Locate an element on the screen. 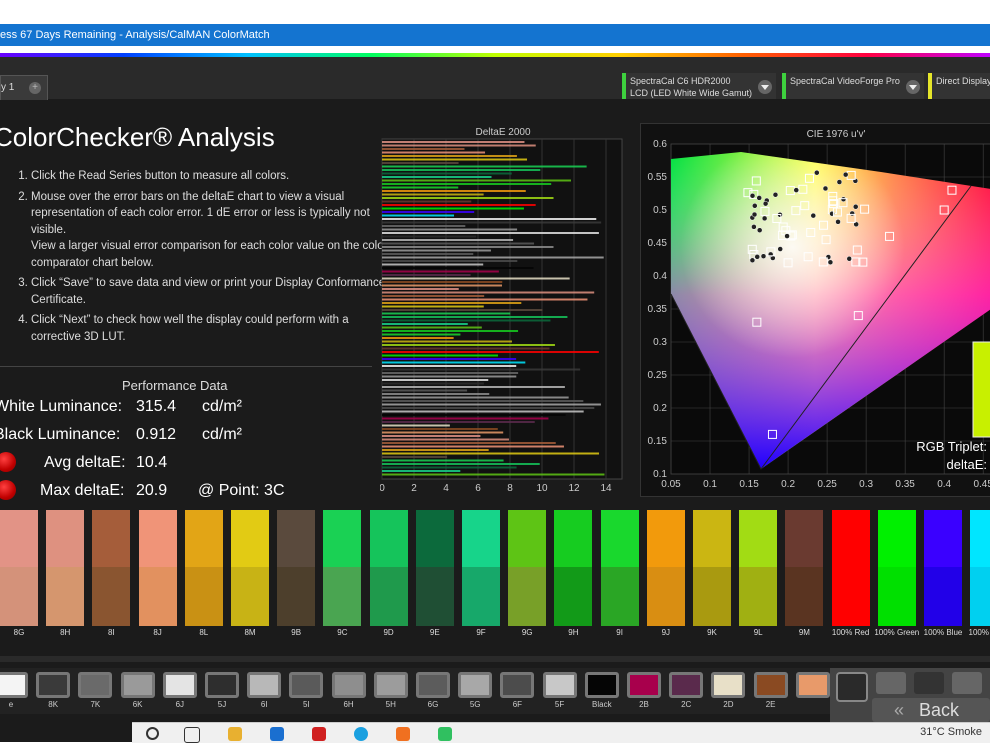 The height and width of the screenshot is (743, 990). color-swatch: 9H is located at coordinates (573, 573).